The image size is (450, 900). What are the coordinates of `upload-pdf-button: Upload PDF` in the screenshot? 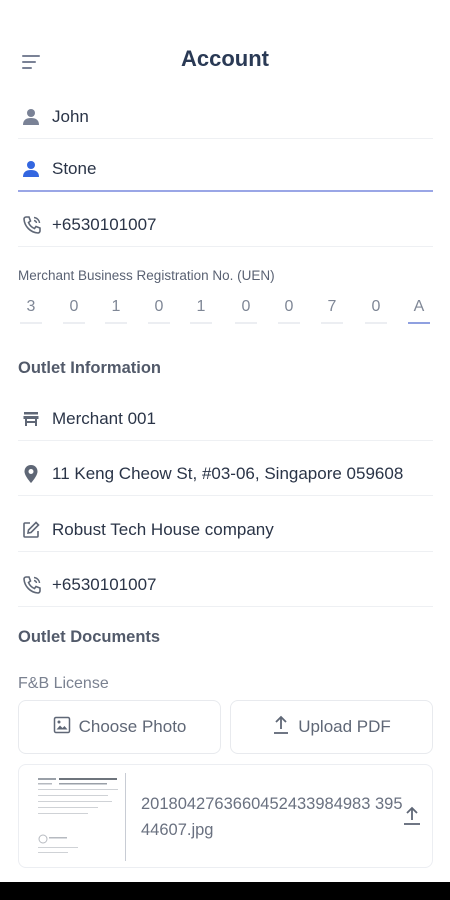 It's located at (331, 727).